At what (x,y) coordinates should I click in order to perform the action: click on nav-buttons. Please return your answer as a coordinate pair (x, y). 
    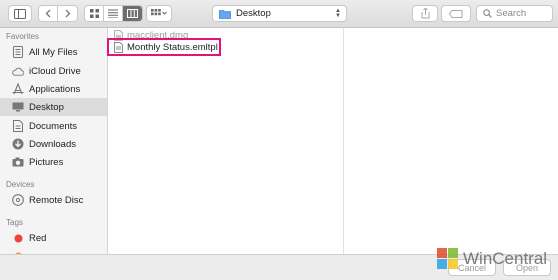
    Looking at the image, I should click on (58, 13).